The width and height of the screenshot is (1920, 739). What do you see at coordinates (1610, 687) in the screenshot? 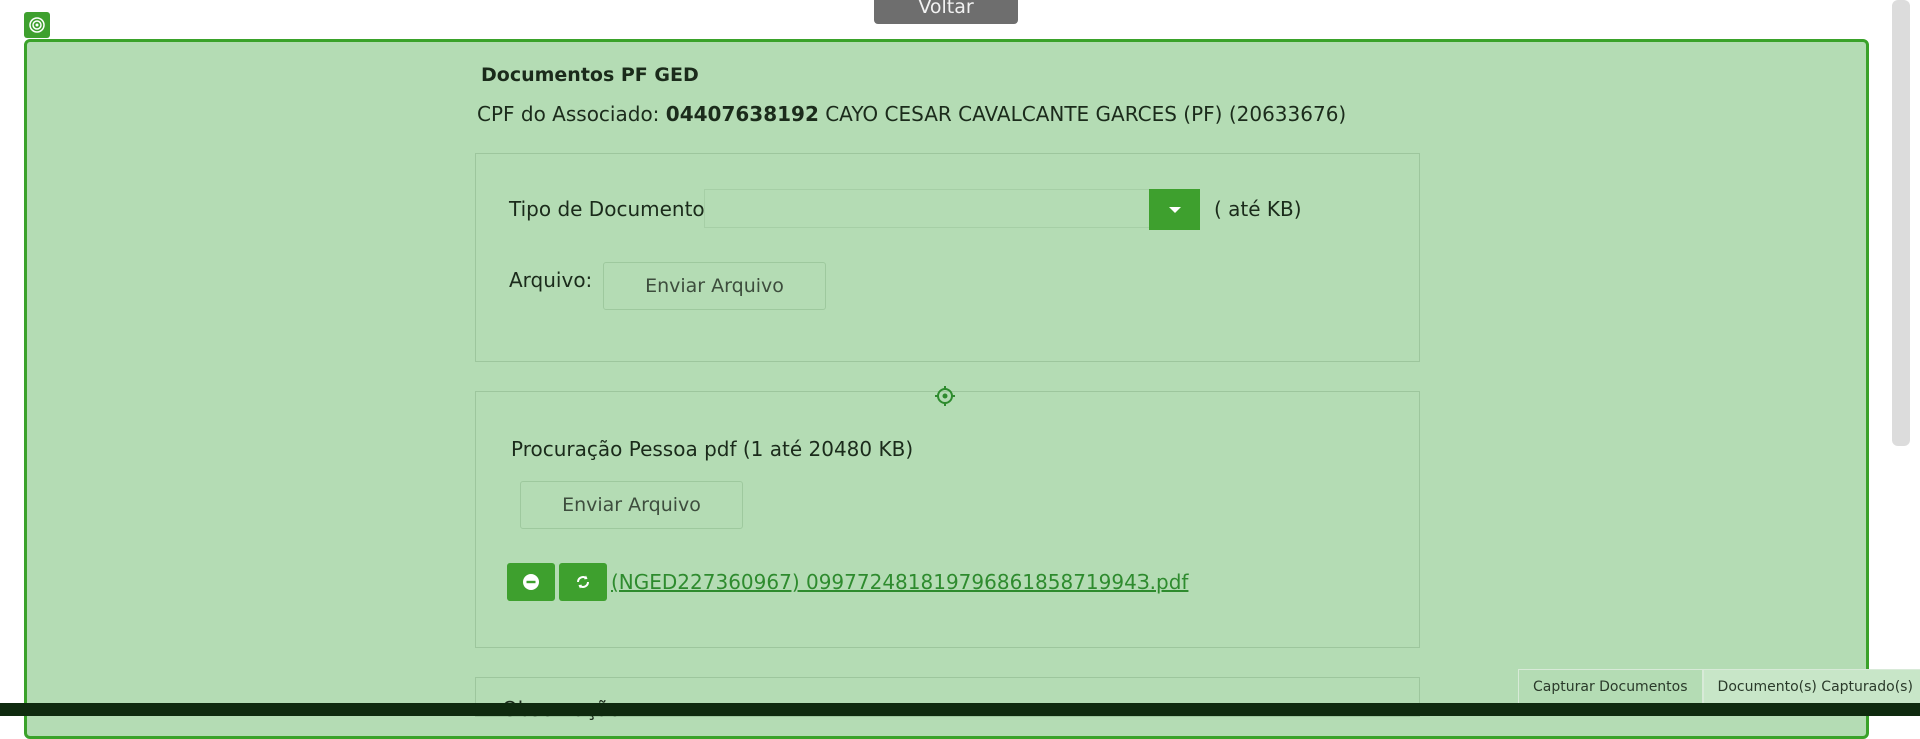
I see `tab-capturar-documentos: Capturar Documentos` at bounding box center [1610, 687].